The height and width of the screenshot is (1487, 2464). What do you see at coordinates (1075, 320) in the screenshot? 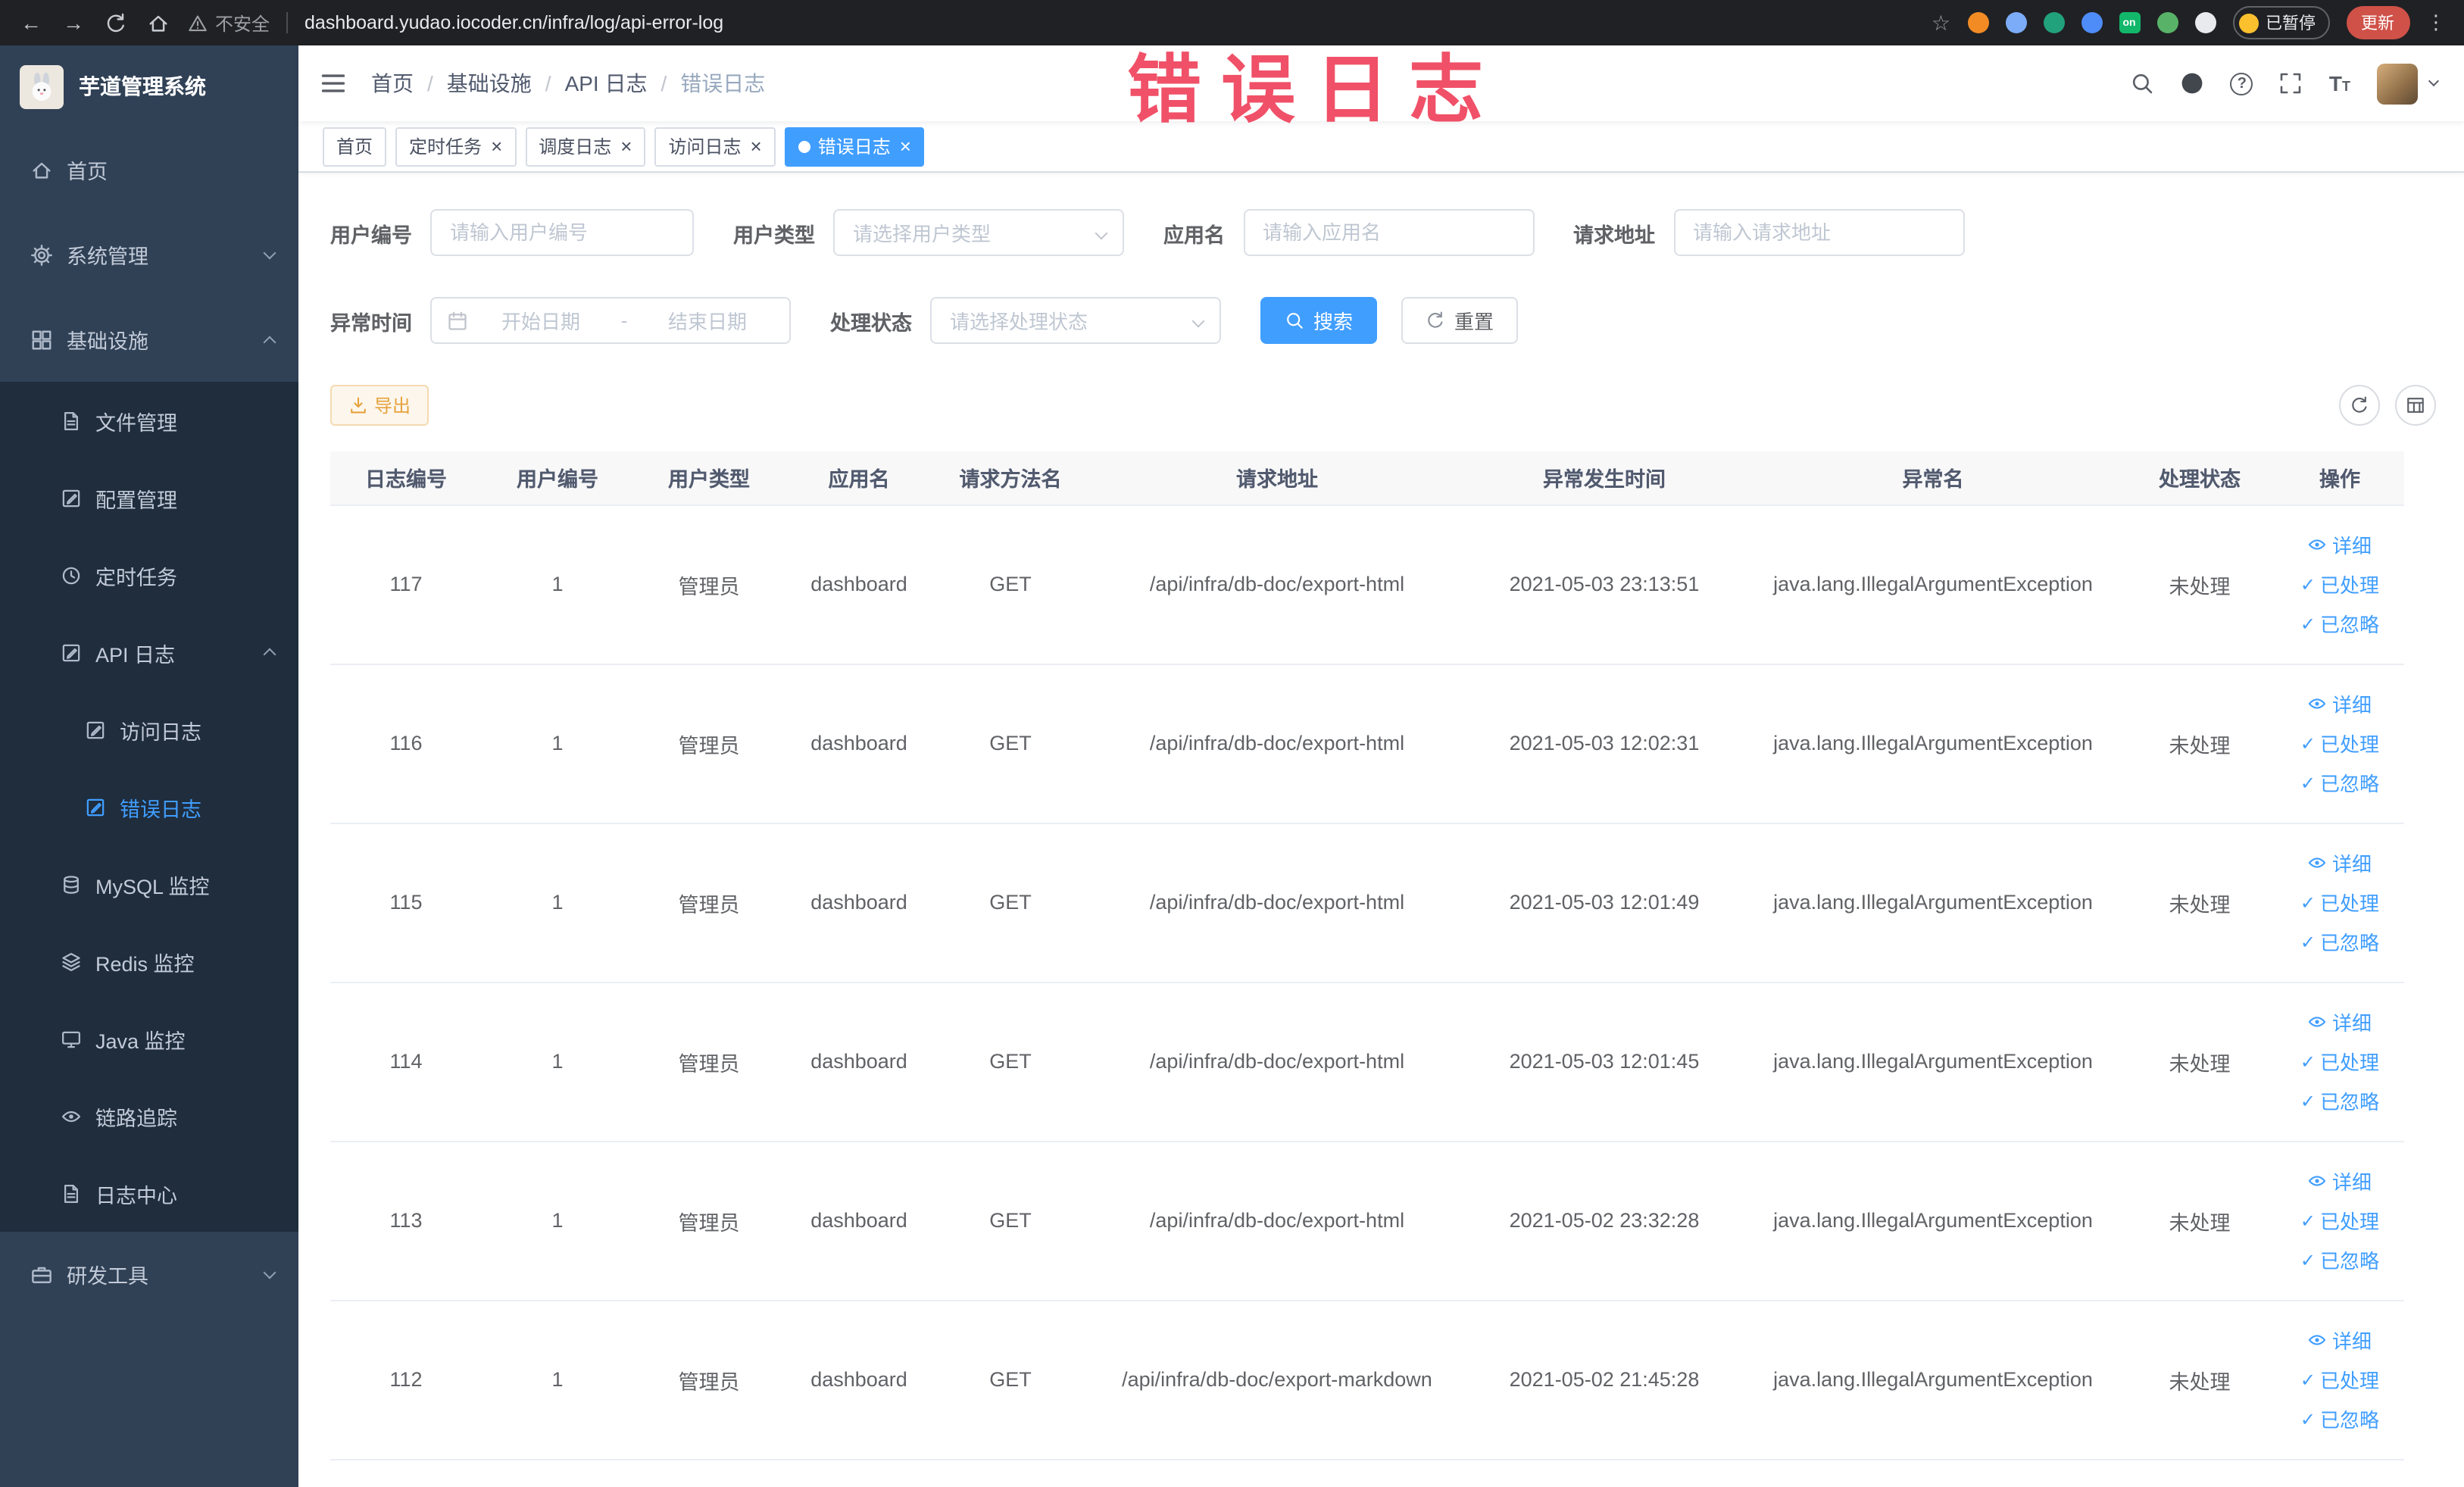
I see `process-status-select: 请选择处理状态` at bounding box center [1075, 320].